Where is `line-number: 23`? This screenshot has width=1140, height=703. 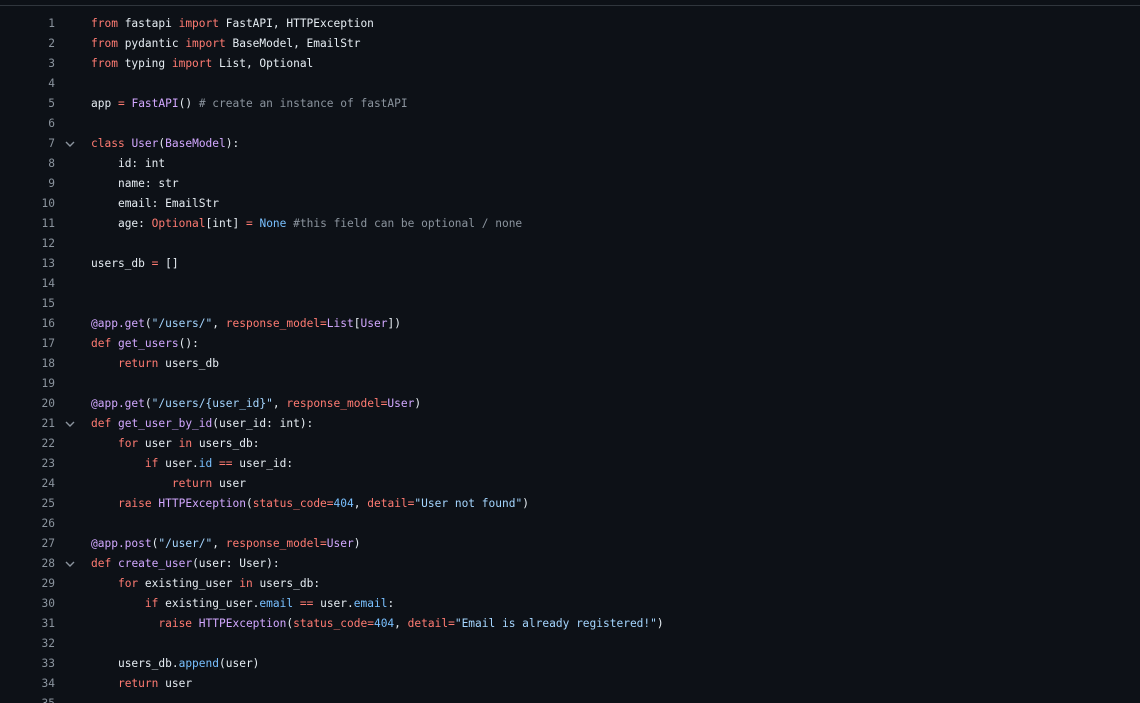 line-number: 23 is located at coordinates (27, 464).